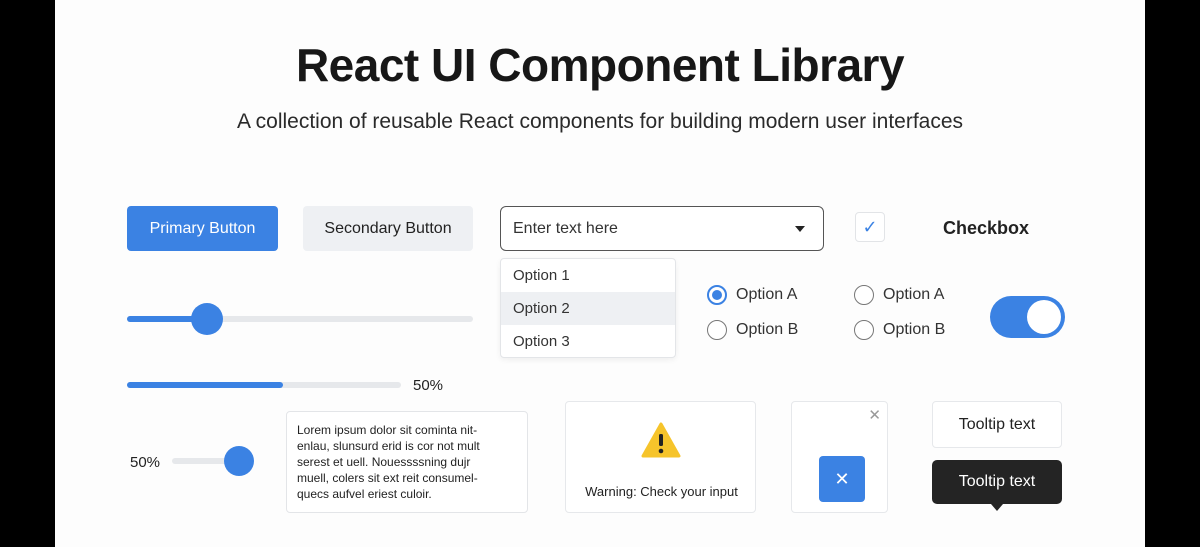 The image size is (1200, 547). Describe the element at coordinates (997, 507) in the screenshot. I see `tooltip-arrow-icon` at that location.